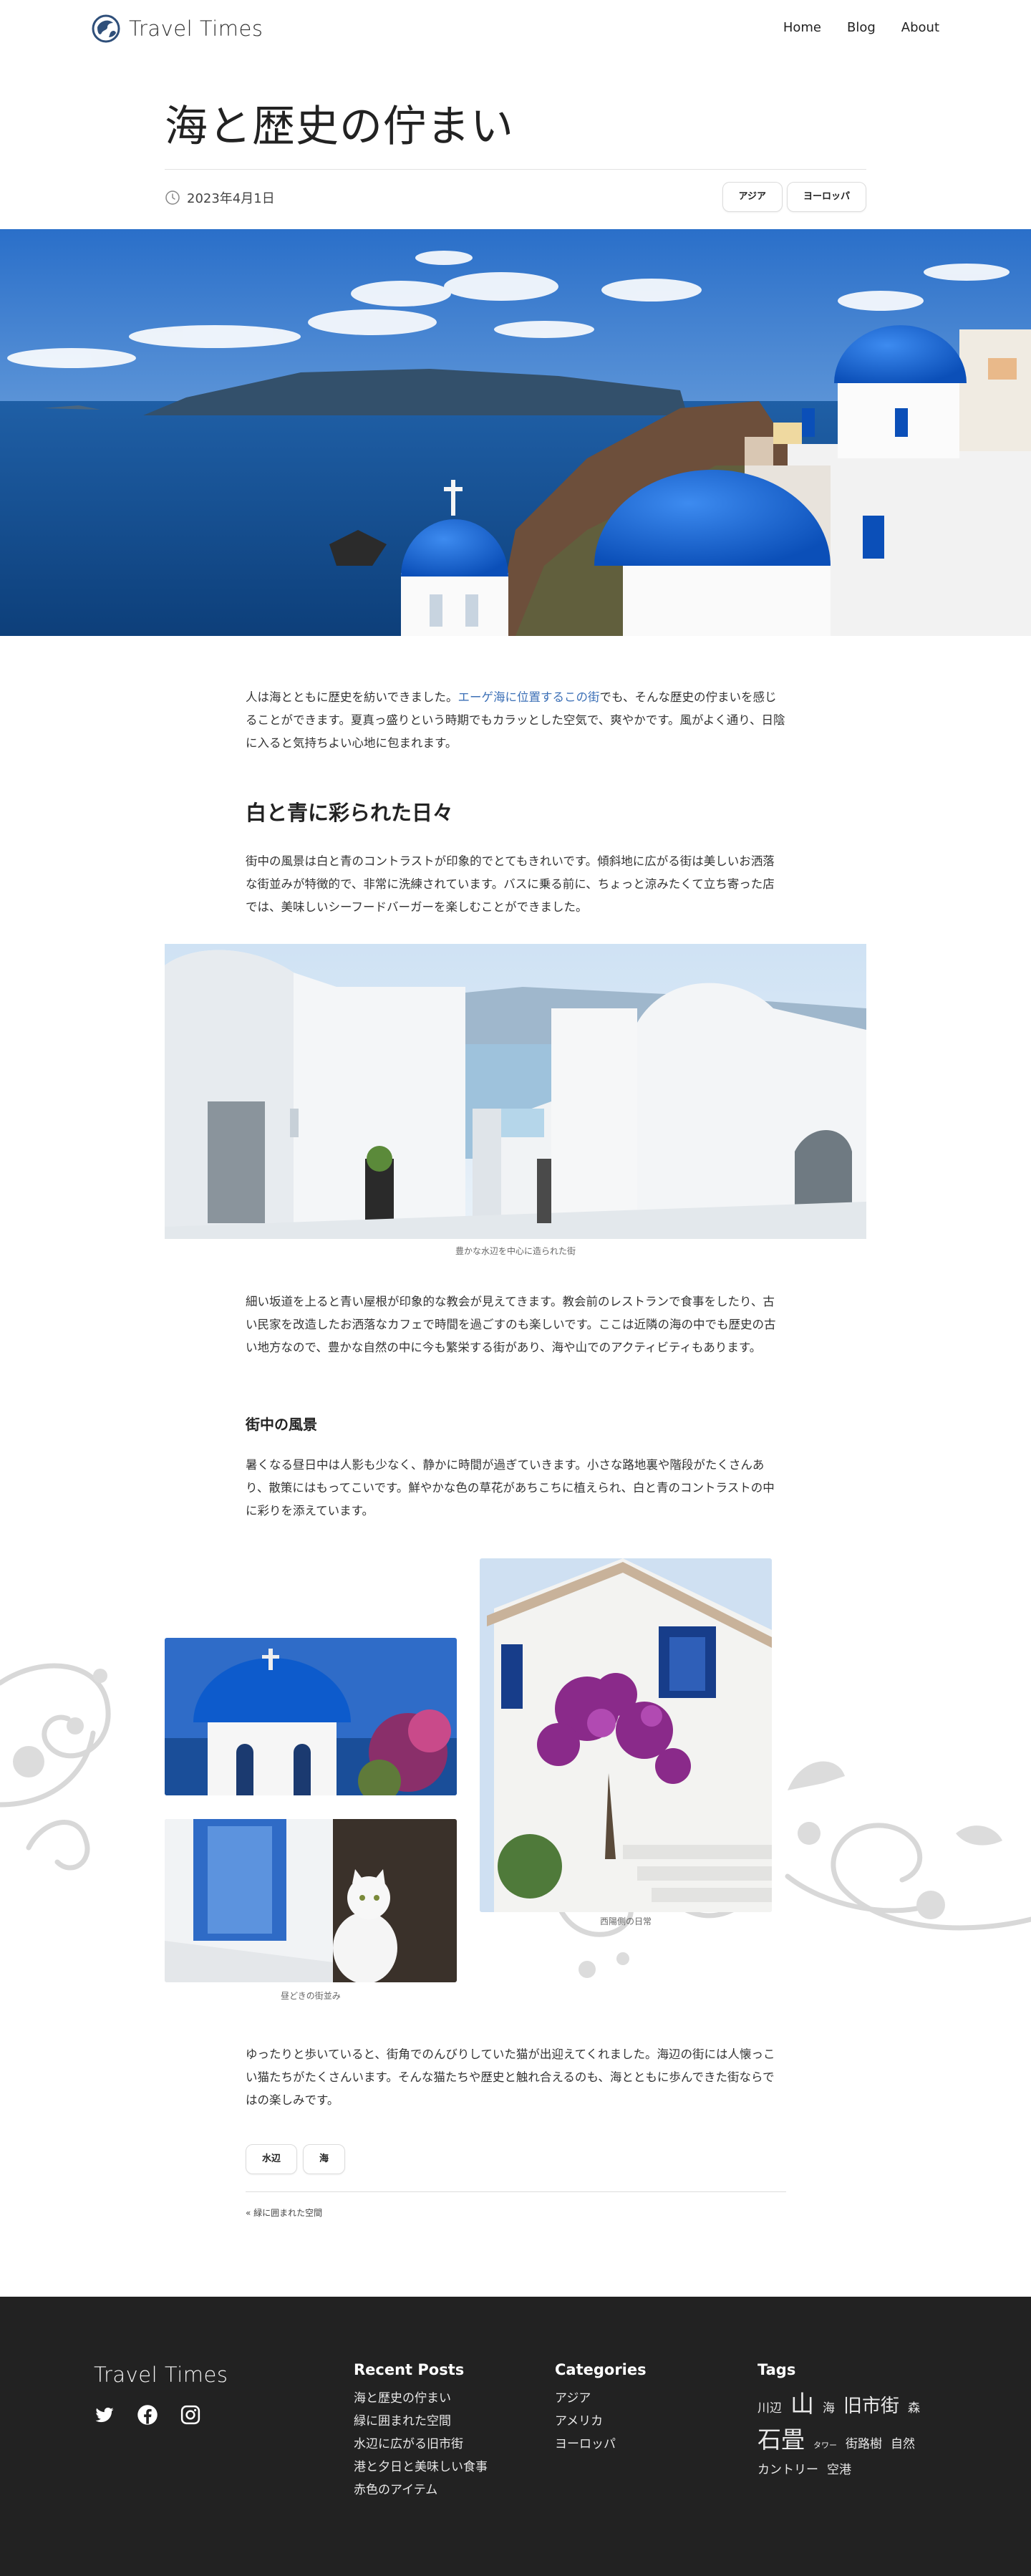  What do you see at coordinates (777, 2369) in the screenshot?
I see `tags-title: Tags` at bounding box center [777, 2369].